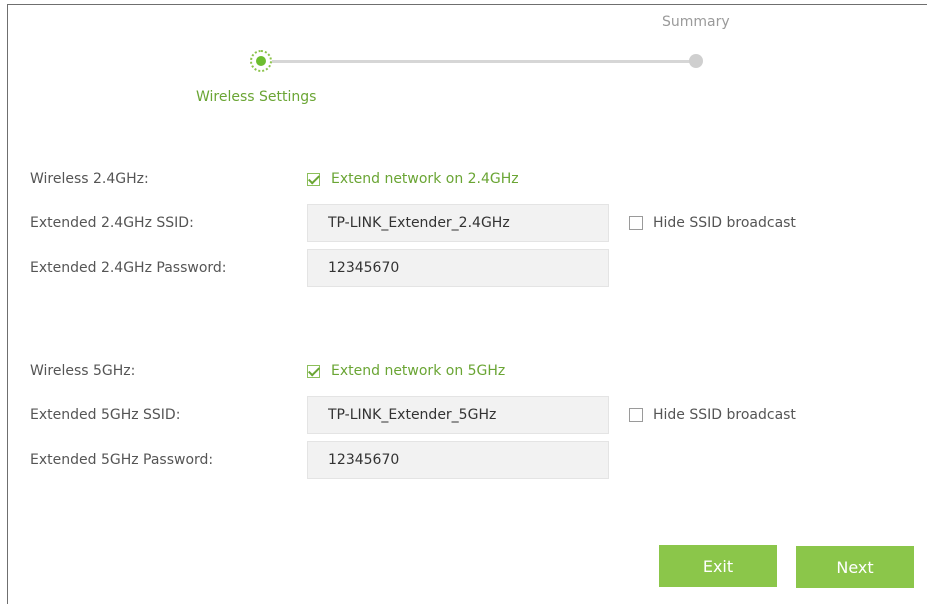 Image resolution: width=927 pixels, height=604 pixels. I want to click on extend-5-checkbox: Extend network on 5GHz, so click(406, 371).